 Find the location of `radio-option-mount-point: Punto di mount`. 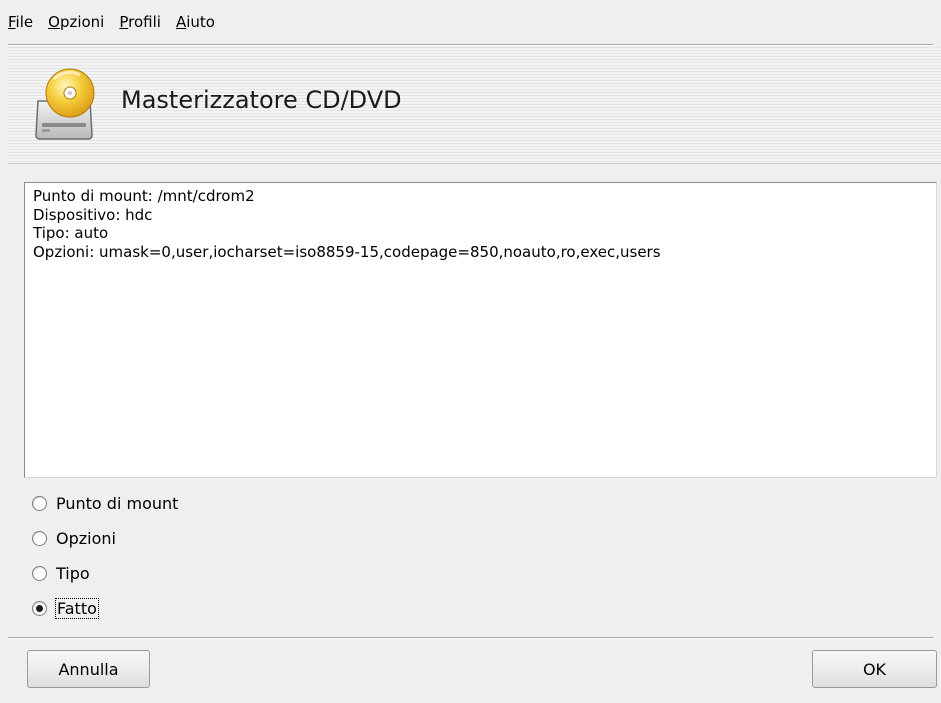

radio-option-mount-point: Punto di mount is located at coordinates (232, 503).